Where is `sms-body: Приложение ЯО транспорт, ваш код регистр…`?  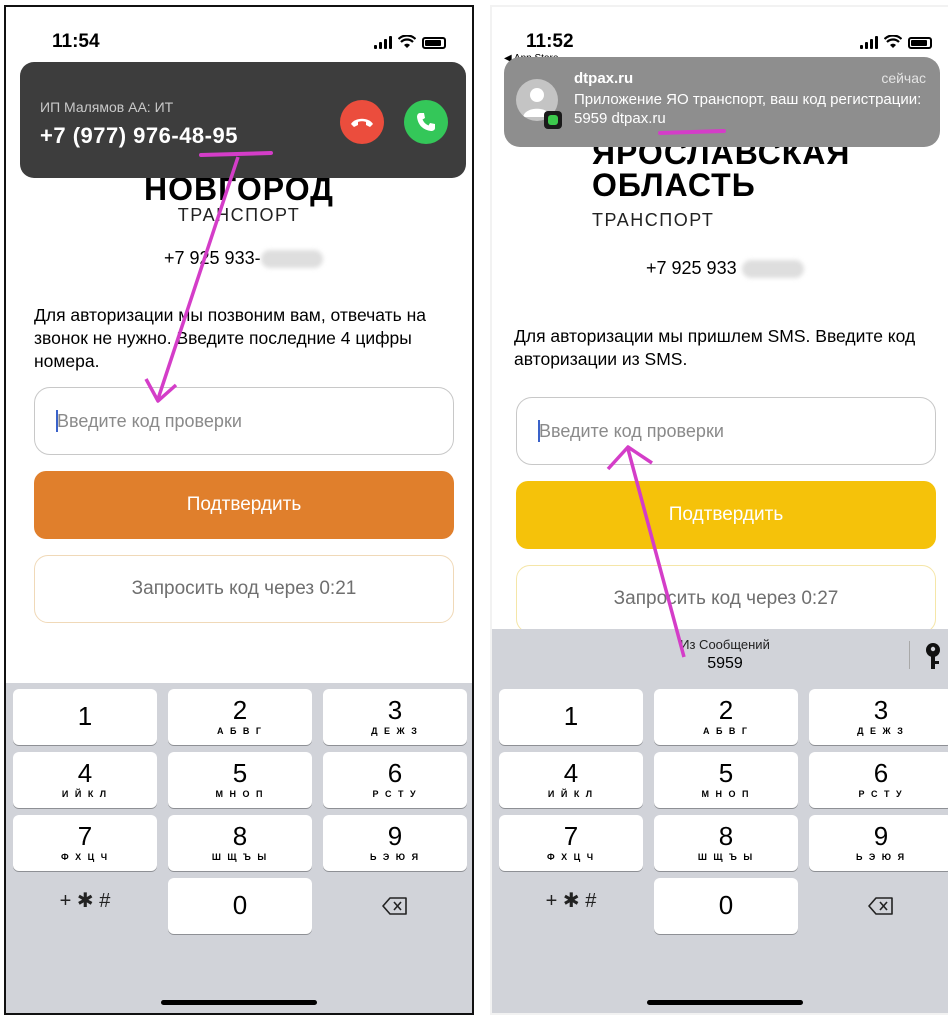
sms-body: Приложение ЯО транспорт, ваш код регистр… is located at coordinates (748, 109).